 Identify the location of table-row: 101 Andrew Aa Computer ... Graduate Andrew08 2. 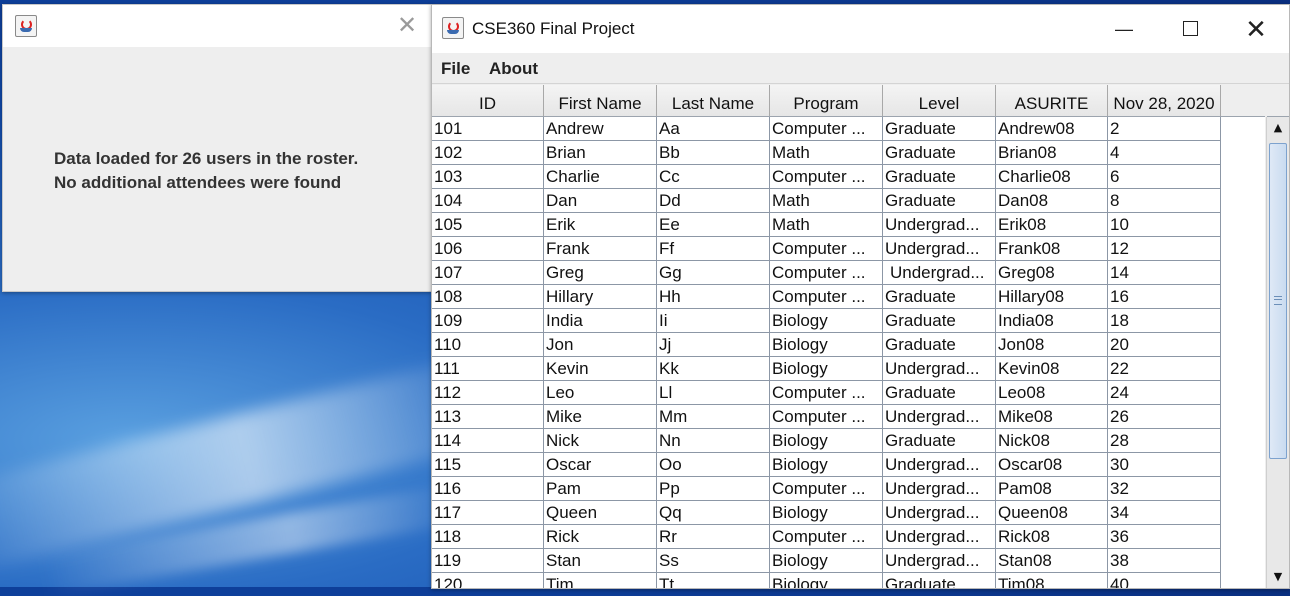
(848, 129).